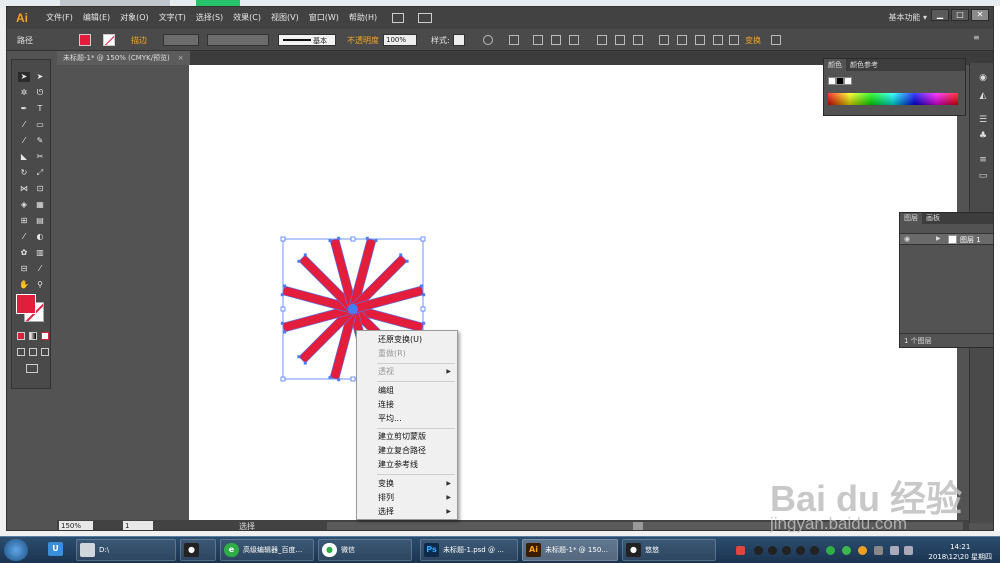 The height and width of the screenshot is (563, 1000). I want to click on draw-inside-icon, so click(45, 352).